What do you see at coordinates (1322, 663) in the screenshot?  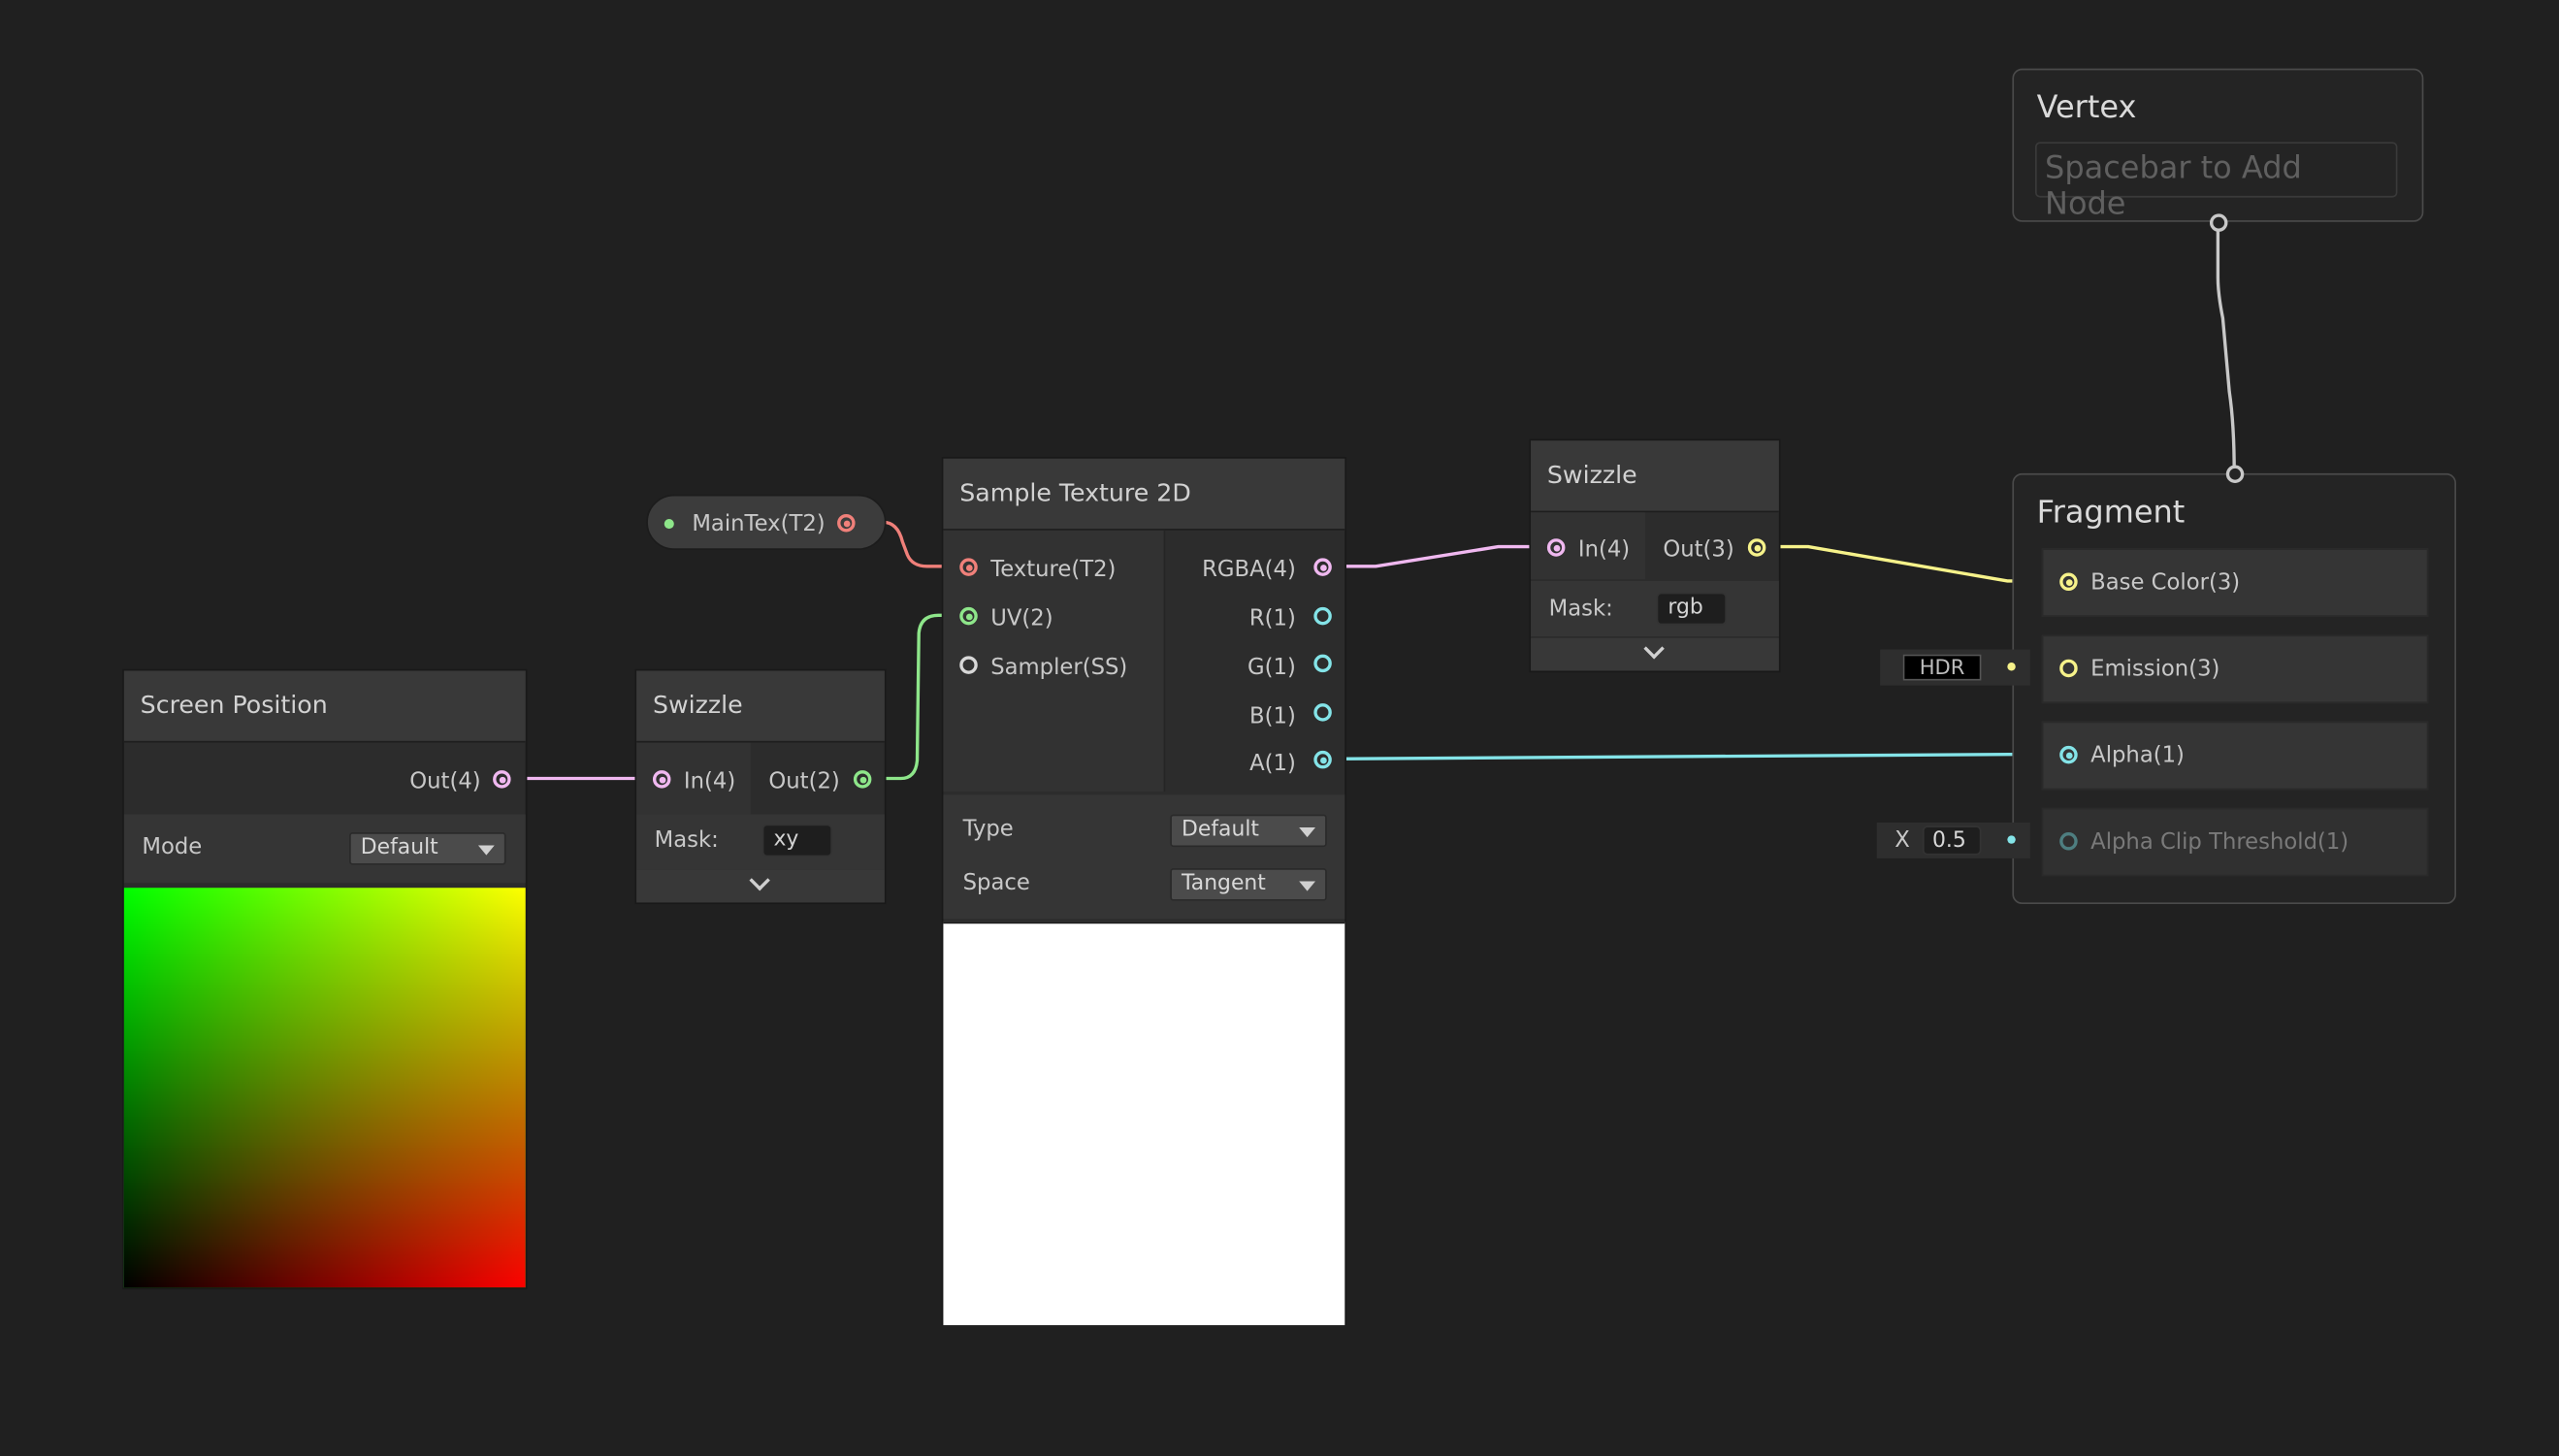 I see `g-output-port` at bounding box center [1322, 663].